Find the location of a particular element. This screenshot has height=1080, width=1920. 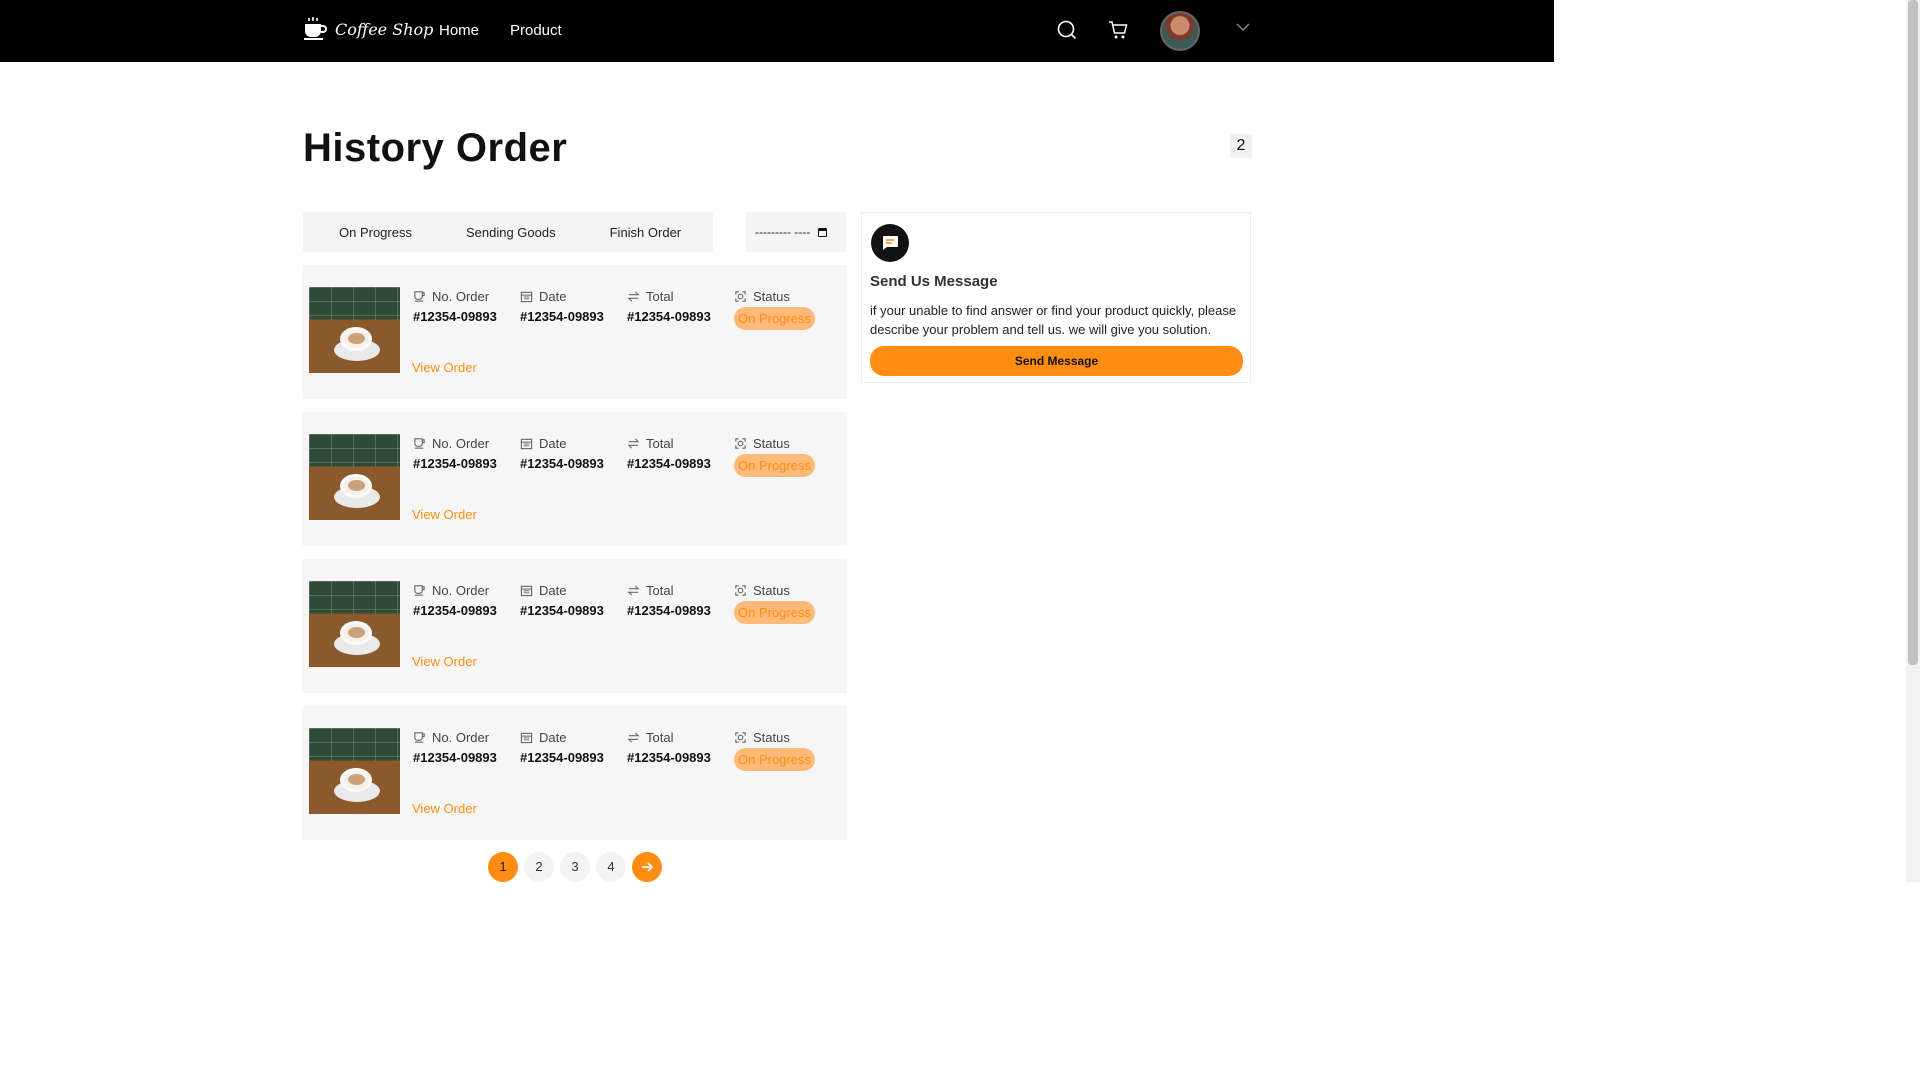

page-1-button: 1 is located at coordinates (503, 867).